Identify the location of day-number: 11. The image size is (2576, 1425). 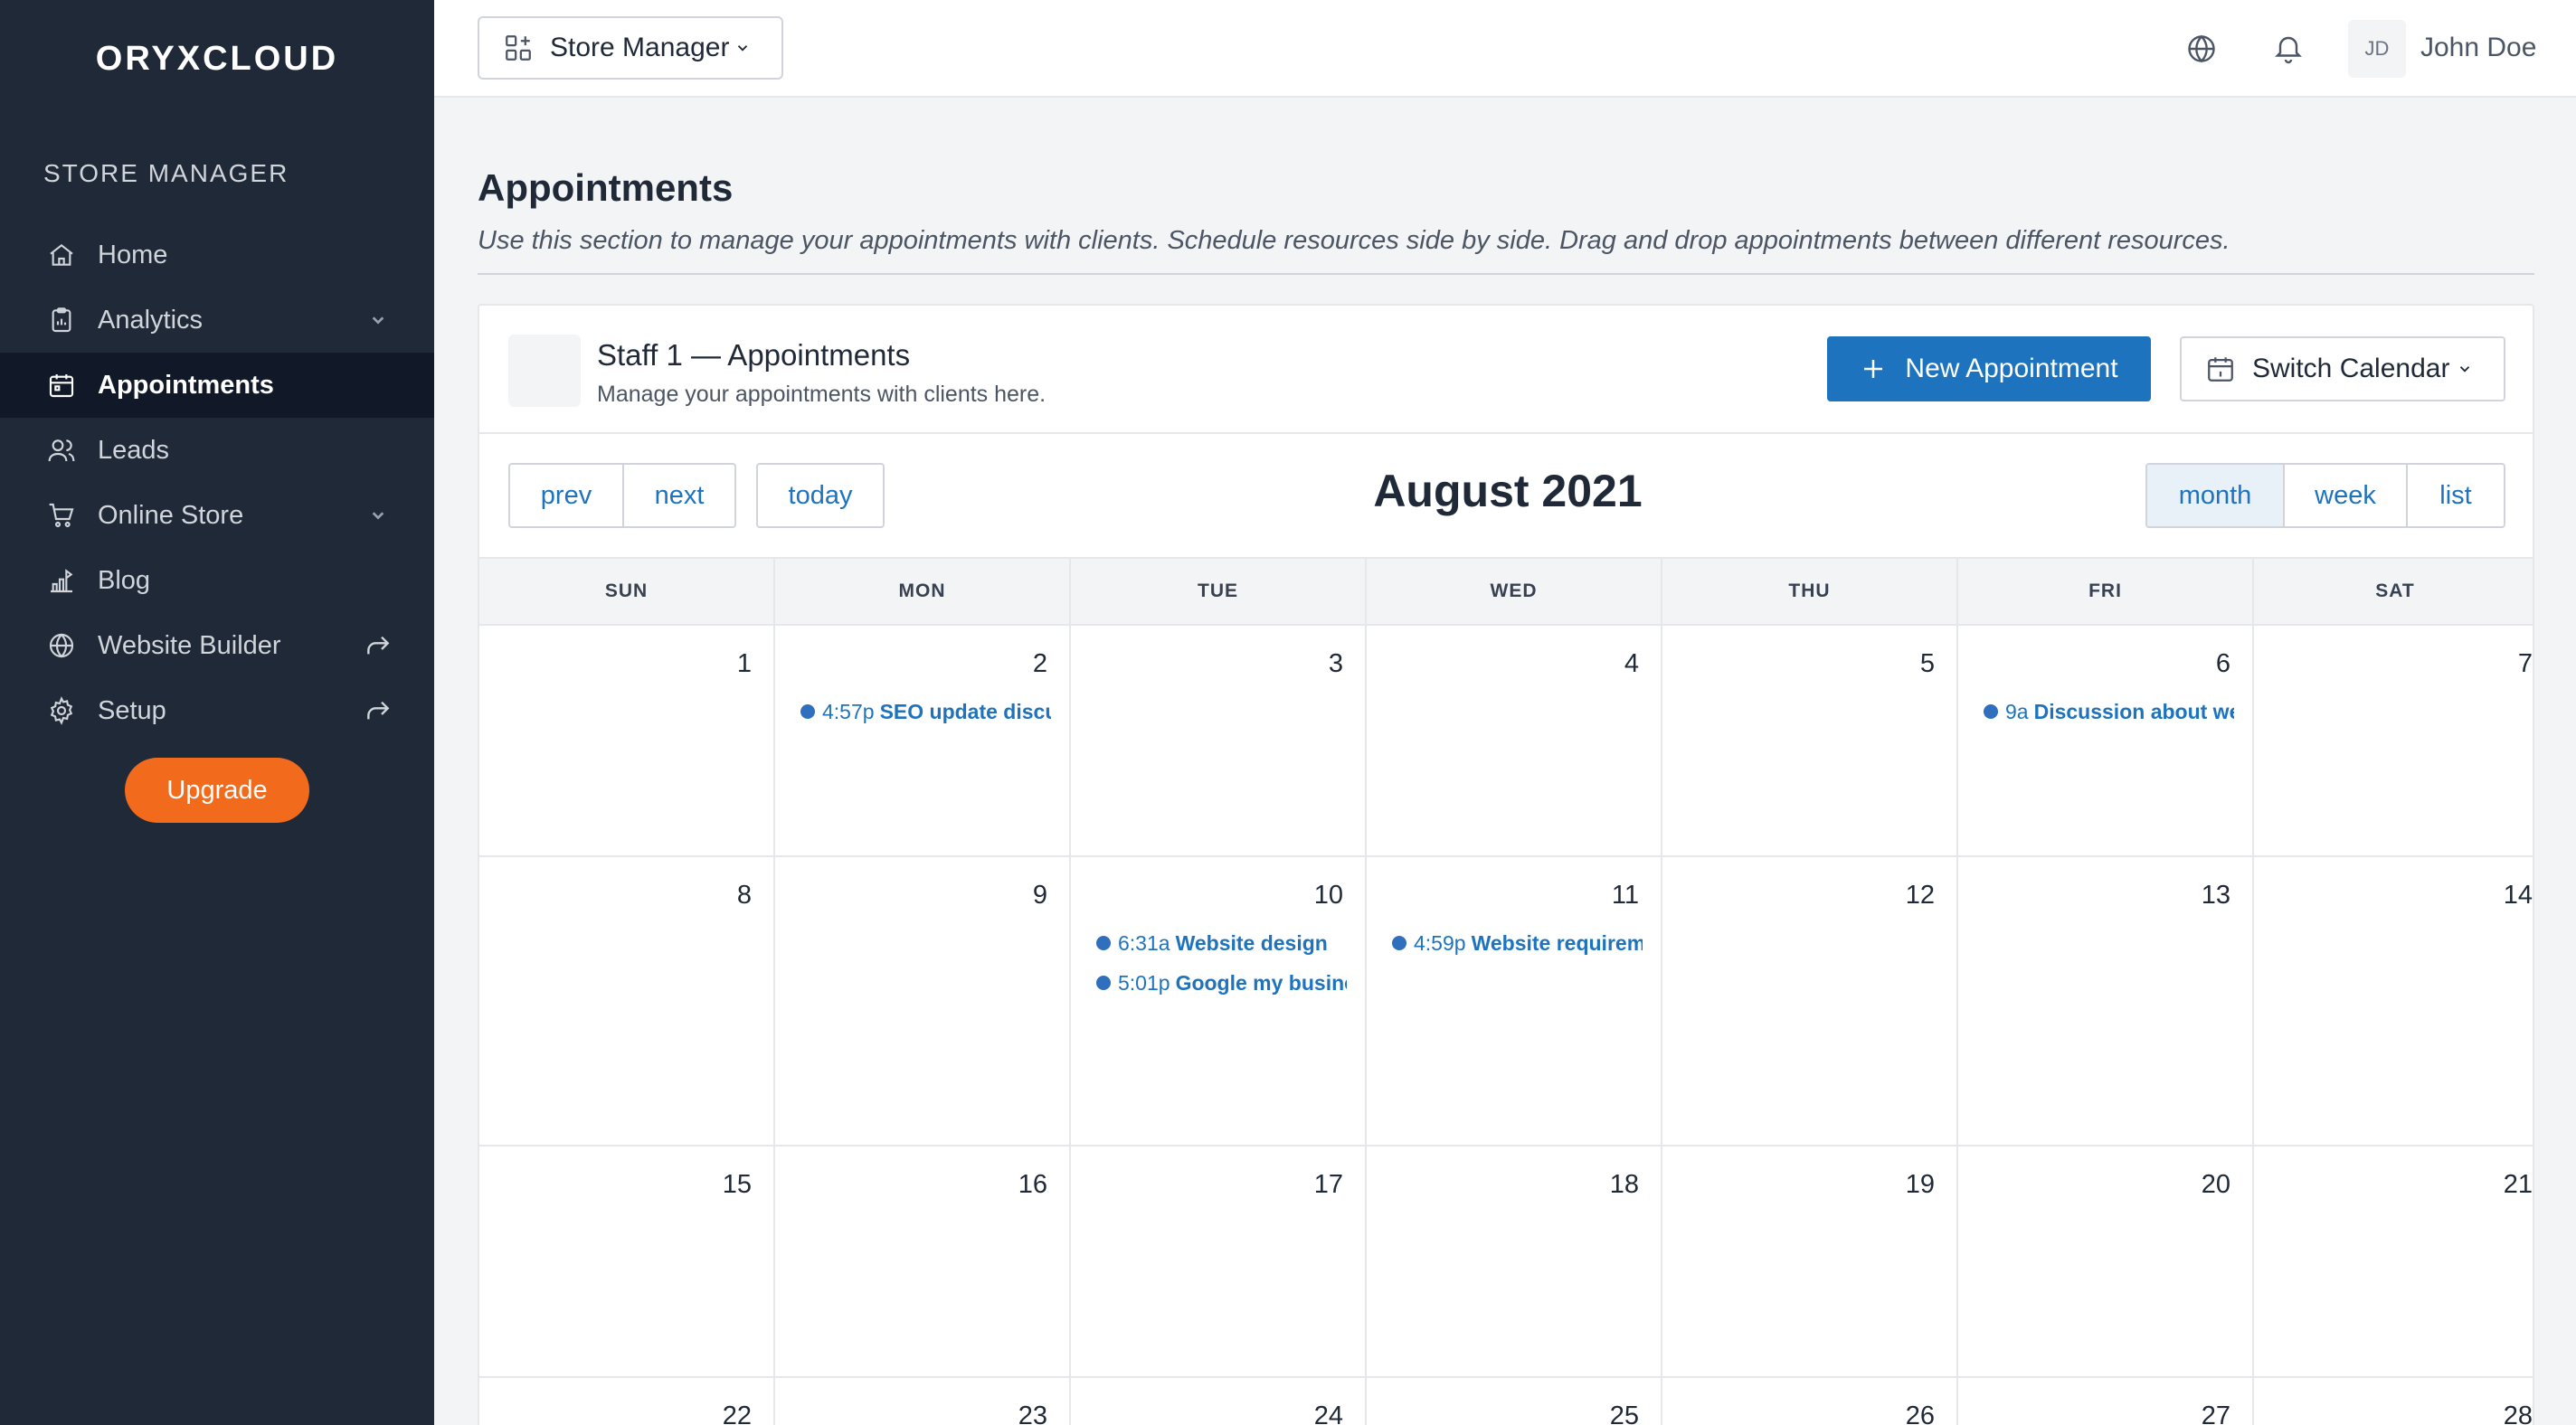
(1626, 896).